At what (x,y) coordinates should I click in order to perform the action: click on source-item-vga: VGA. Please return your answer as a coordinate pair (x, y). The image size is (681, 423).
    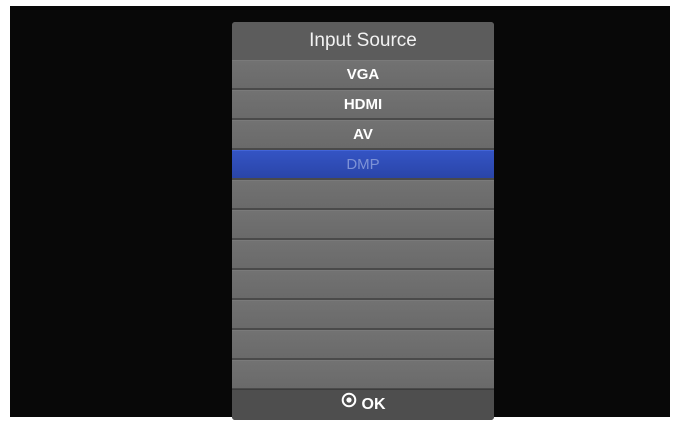
    Looking at the image, I should click on (363, 74).